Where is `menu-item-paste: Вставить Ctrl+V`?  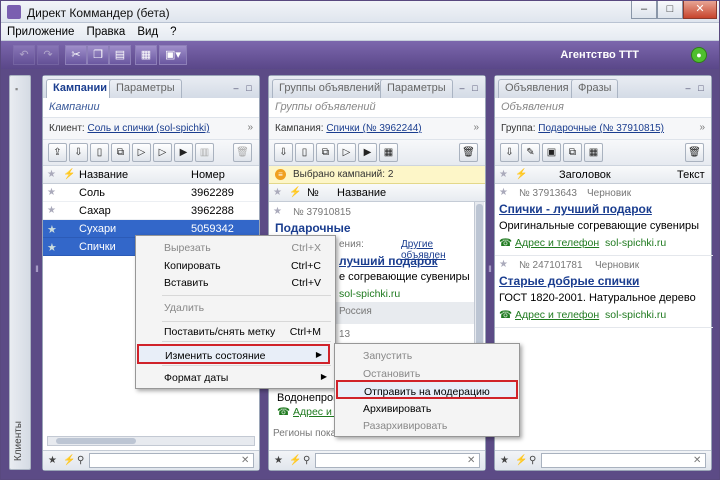
menu-item-paste: Вставить Ctrl+V is located at coordinates (235, 283).